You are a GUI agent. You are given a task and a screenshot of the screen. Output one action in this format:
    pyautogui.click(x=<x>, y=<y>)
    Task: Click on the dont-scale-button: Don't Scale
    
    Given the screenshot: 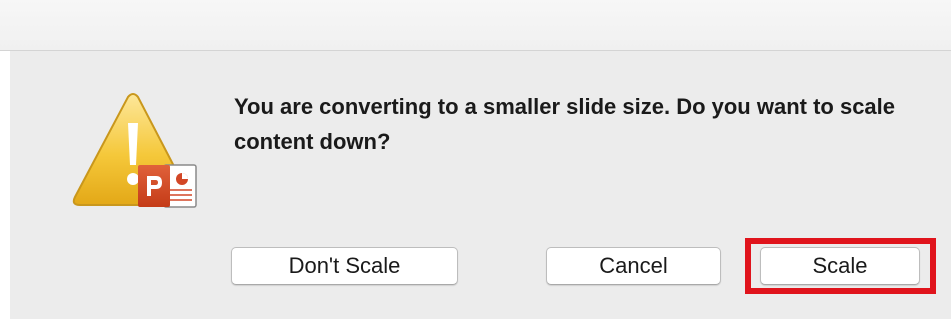 What is the action you would take?
    pyautogui.click(x=344, y=266)
    